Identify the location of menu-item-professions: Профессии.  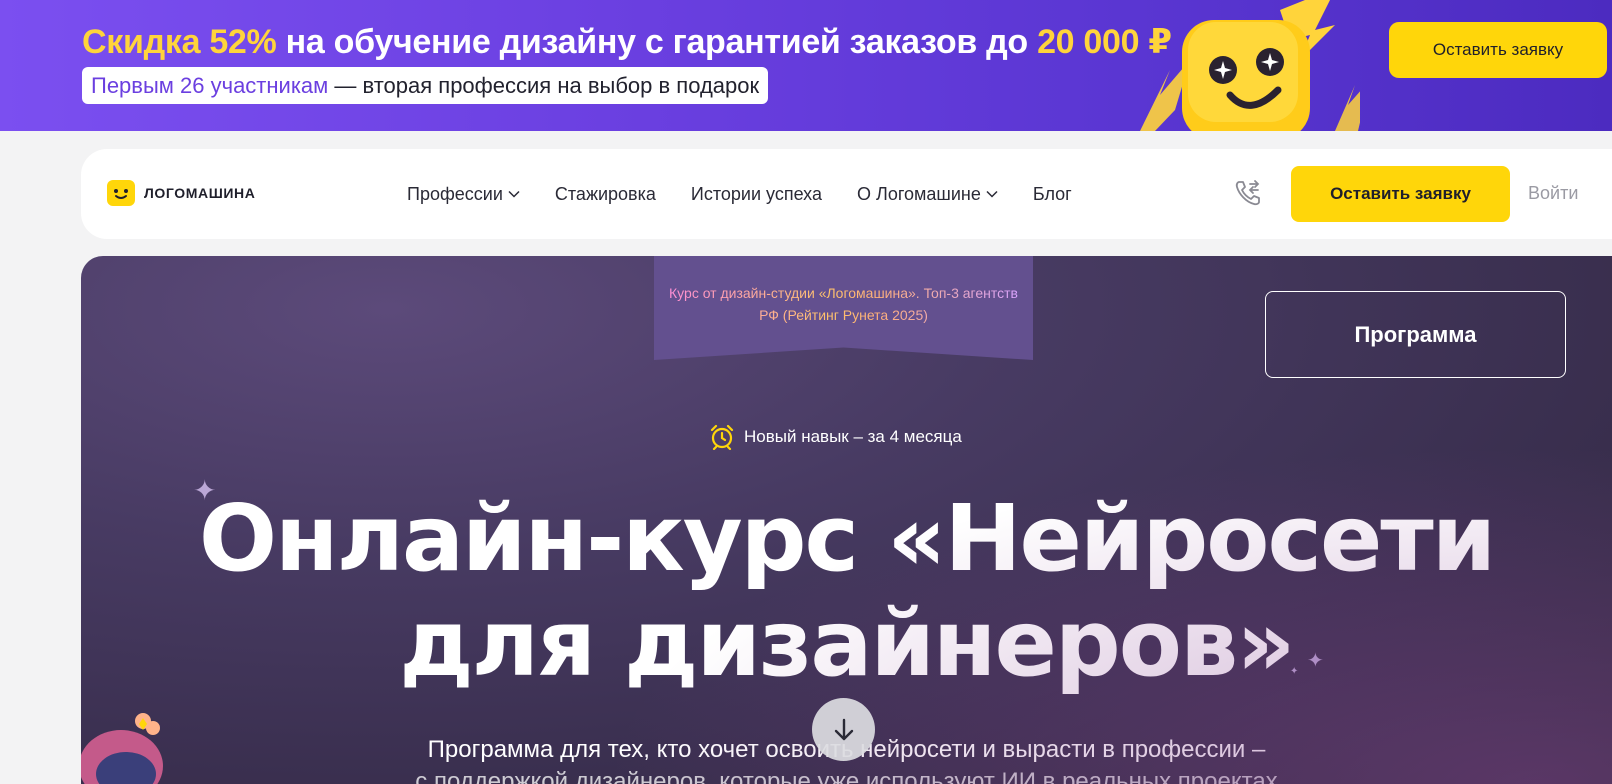
(463, 194).